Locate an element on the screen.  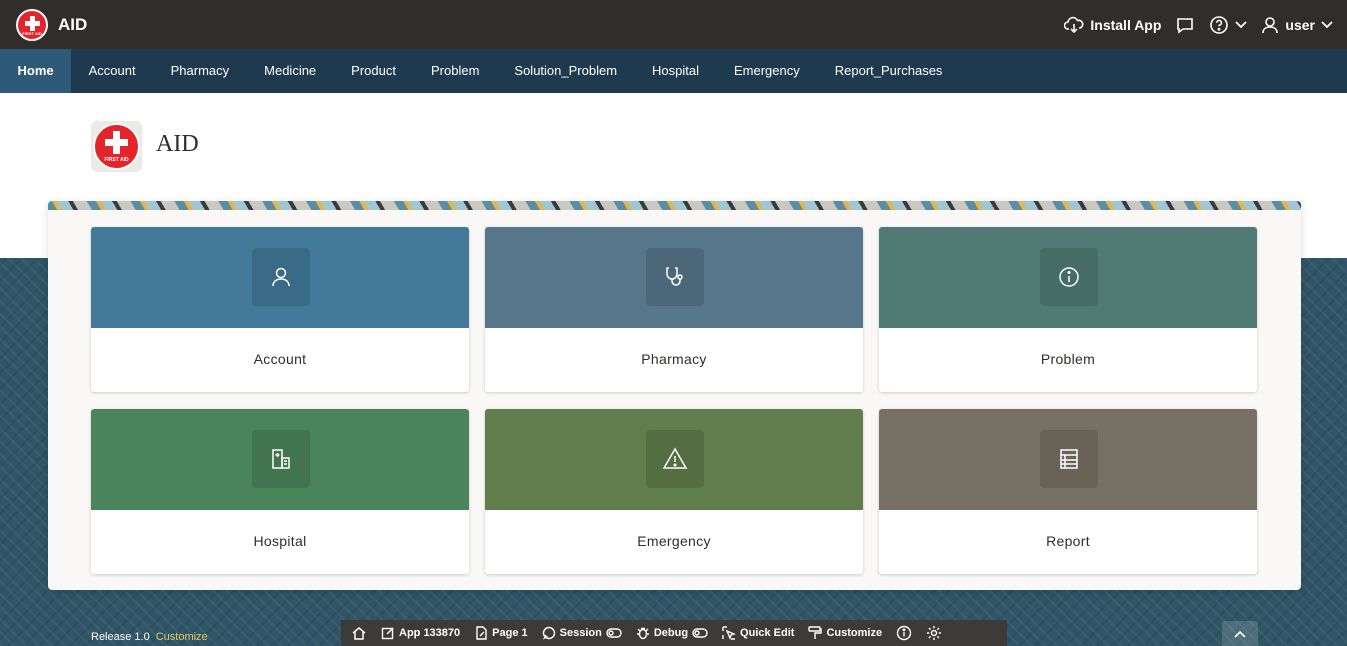
top-header: FIRST AID AID Install App user is located at coordinates (673, 24).